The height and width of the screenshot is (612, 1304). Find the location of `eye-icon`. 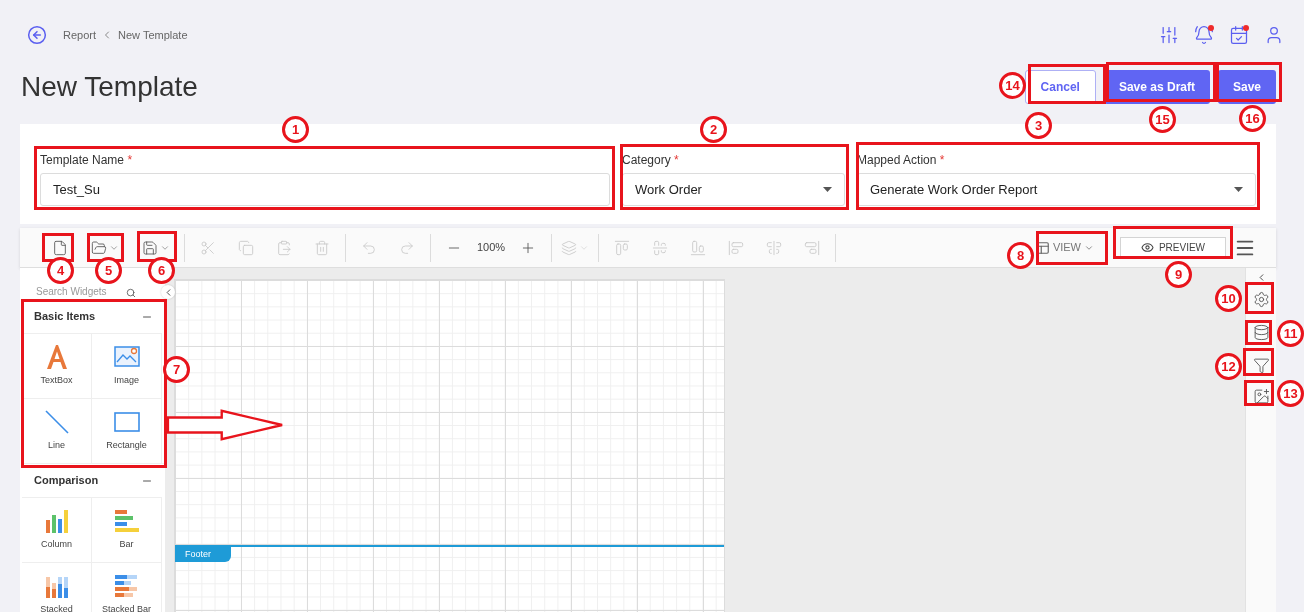

eye-icon is located at coordinates (1147, 247).